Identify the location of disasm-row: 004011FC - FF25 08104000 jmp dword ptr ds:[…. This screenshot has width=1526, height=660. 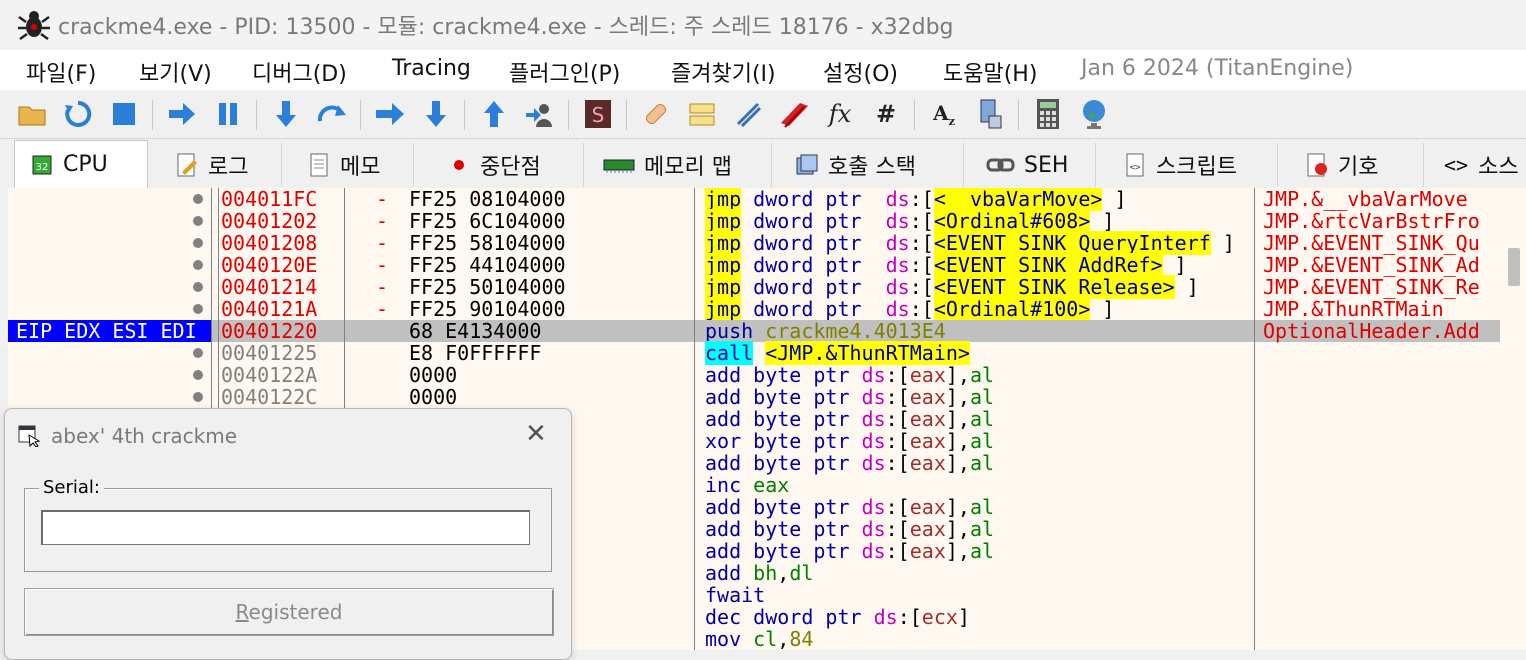
(754, 199).